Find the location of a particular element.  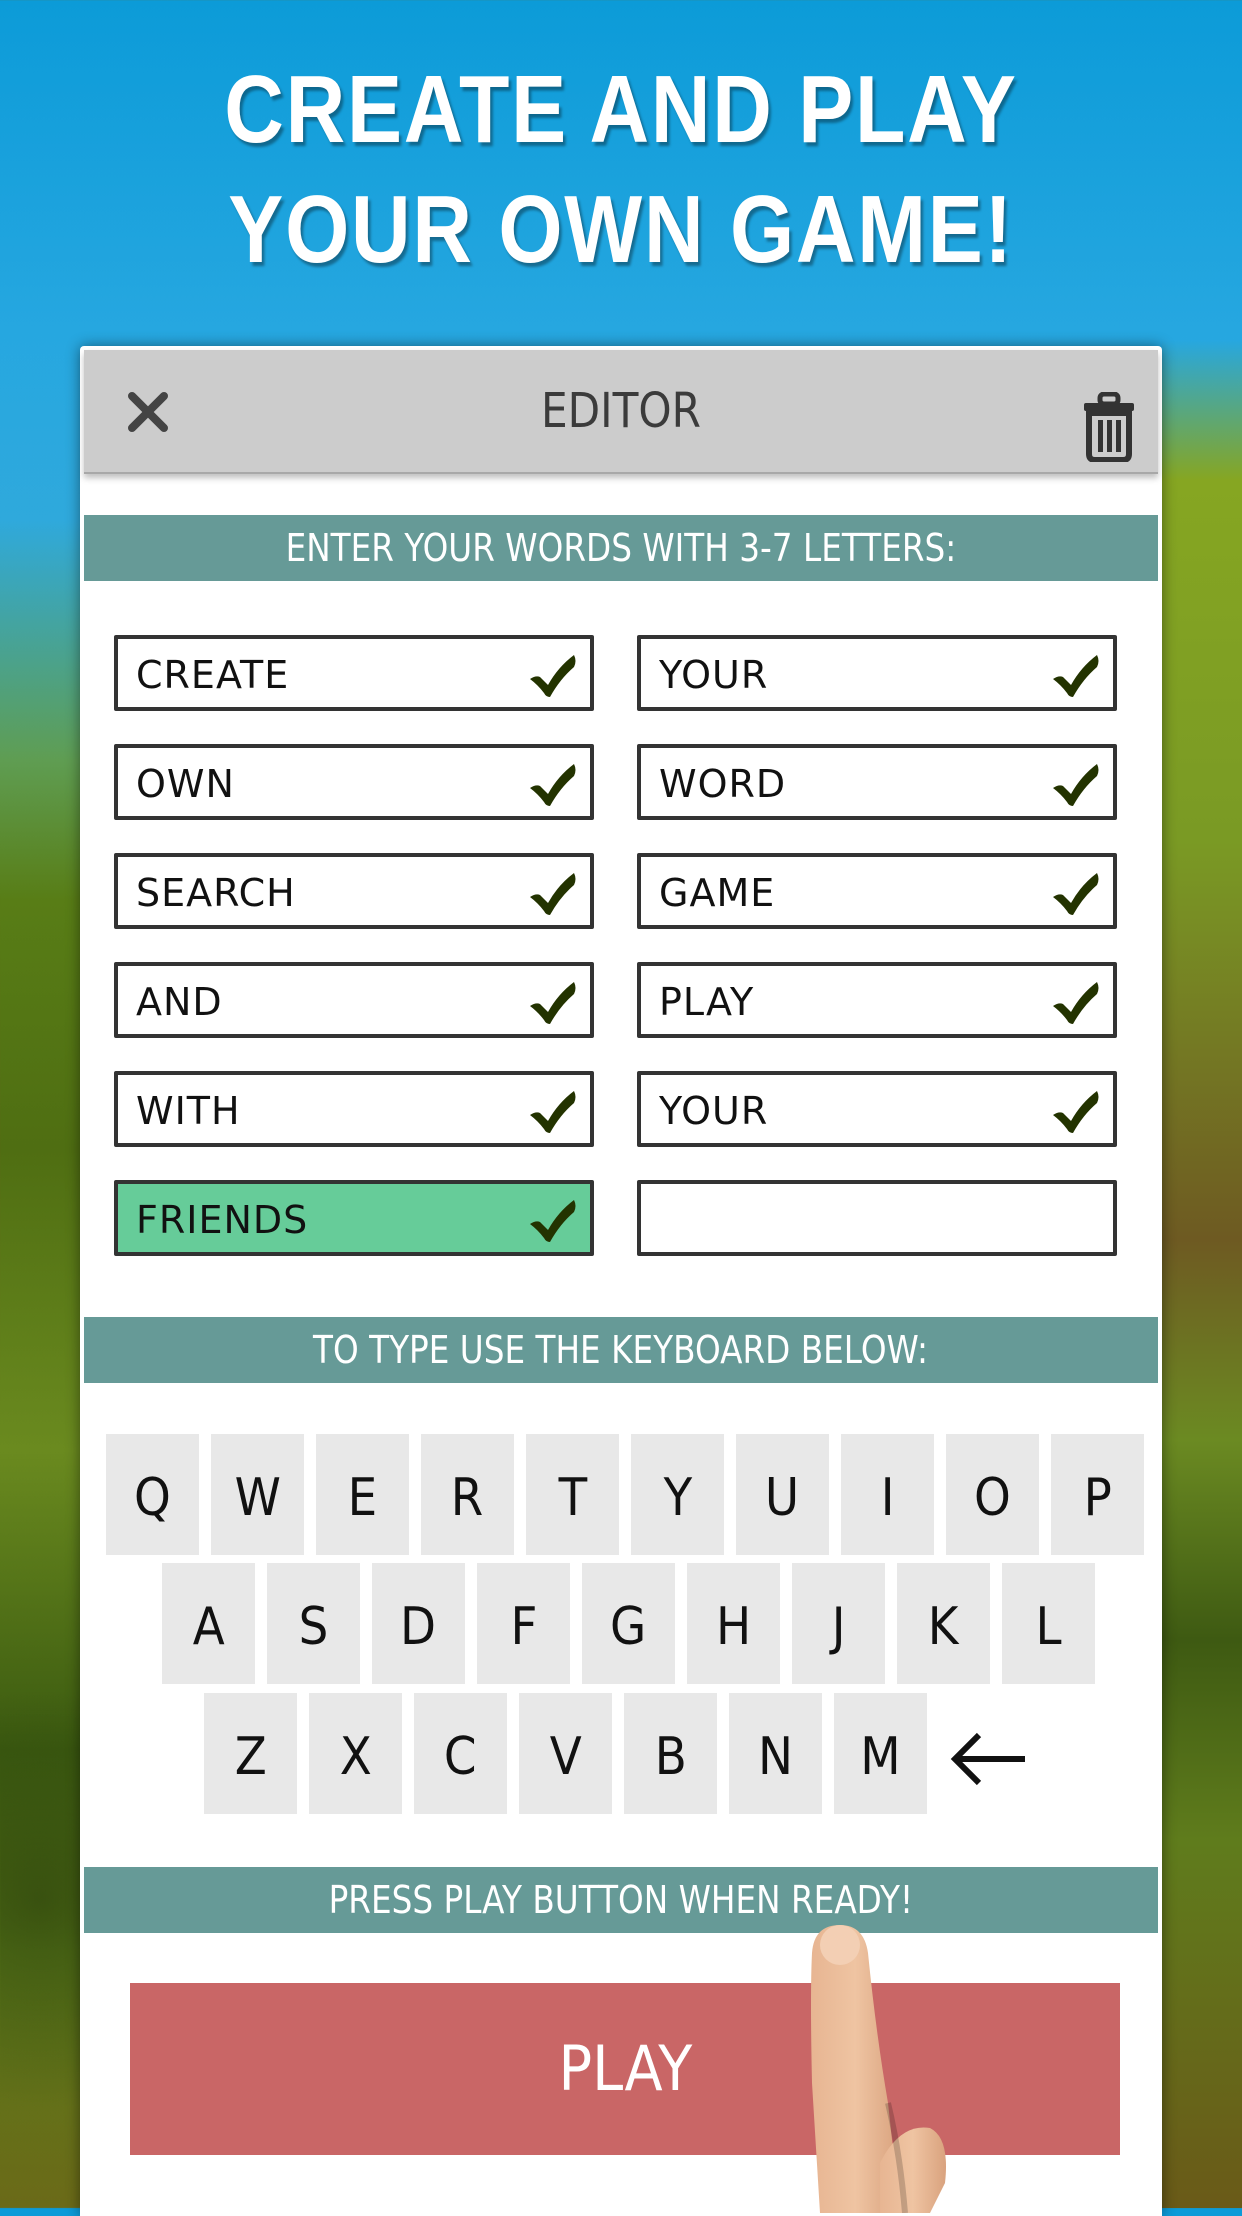

word-input-field: OWN is located at coordinates (354, 782).